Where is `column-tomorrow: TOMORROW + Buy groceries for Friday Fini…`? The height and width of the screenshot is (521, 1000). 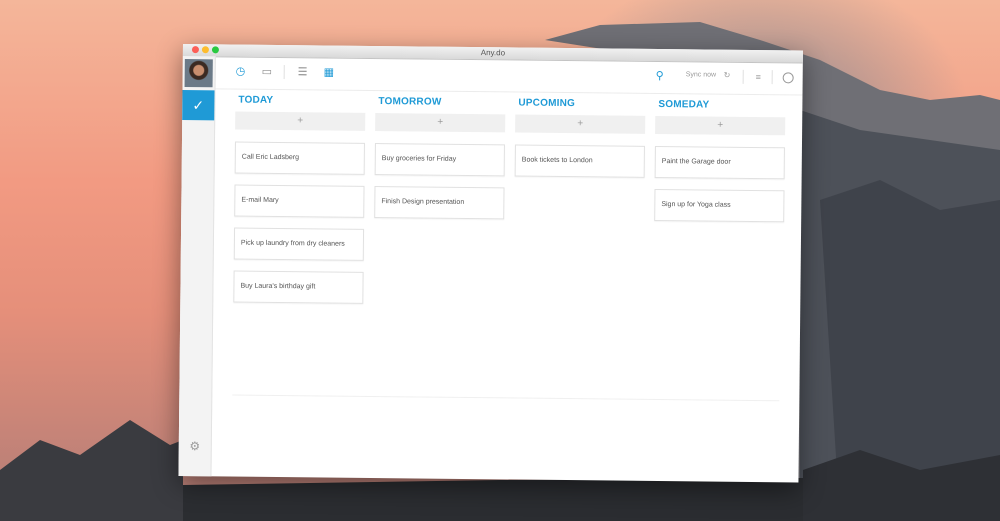
column-tomorrow: TOMORROW + Buy groceries for Friday Fini… is located at coordinates (440, 160).